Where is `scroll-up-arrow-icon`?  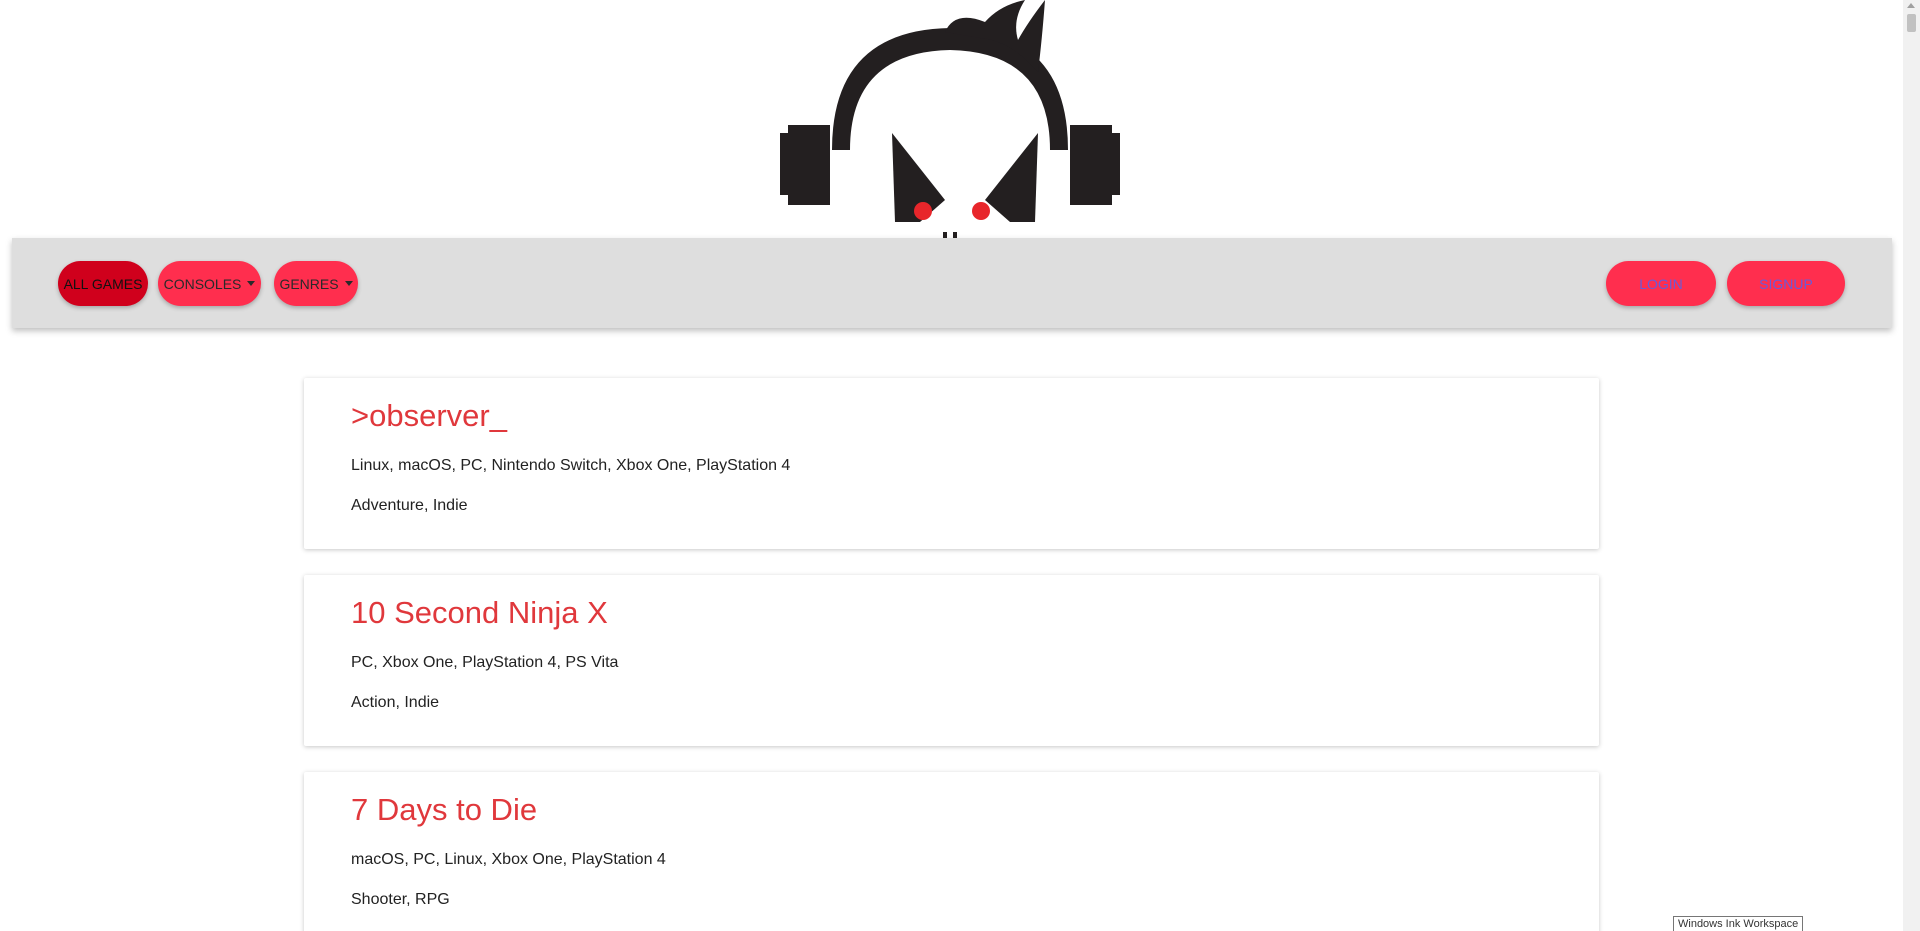
scroll-up-arrow-icon is located at coordinates (1911, 5).